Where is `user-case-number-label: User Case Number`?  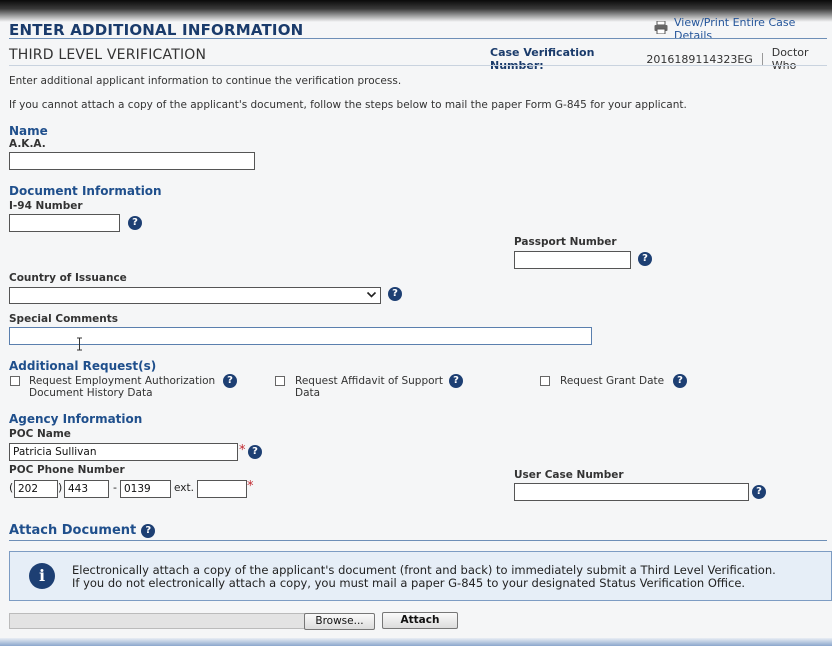 user-case-number-label: User Case Number is located at coordinates (569, 475).